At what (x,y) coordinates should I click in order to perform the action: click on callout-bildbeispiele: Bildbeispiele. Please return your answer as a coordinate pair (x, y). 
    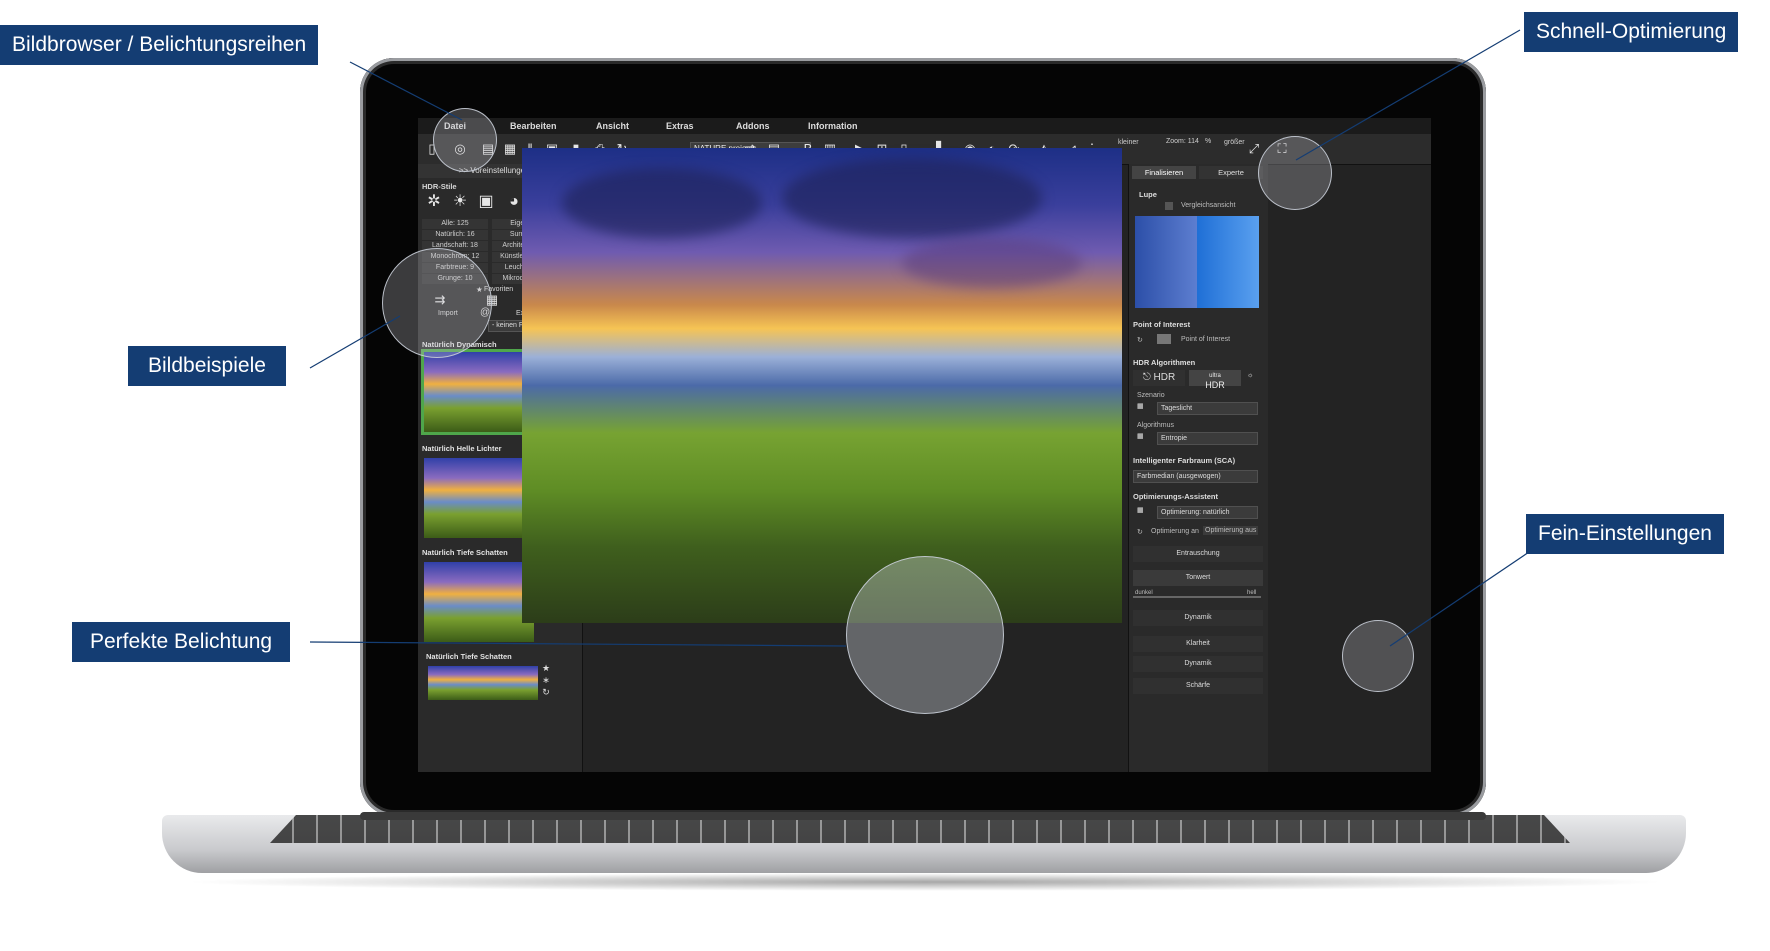
    Looking at the image, I should click on (207, 366).